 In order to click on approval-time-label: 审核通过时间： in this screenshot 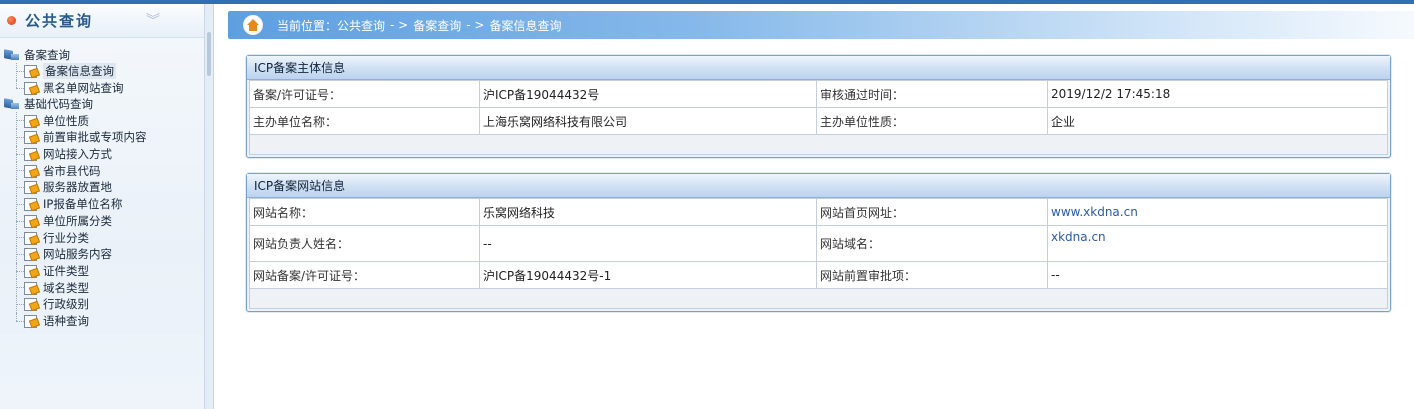, I will do `click(932, 94)`.